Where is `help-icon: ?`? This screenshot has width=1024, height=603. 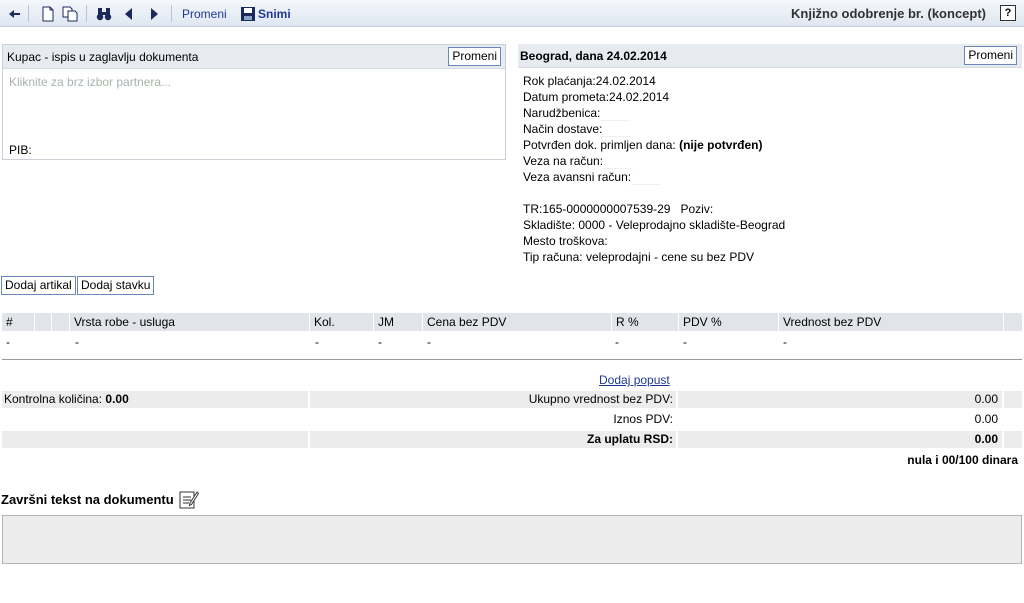
help-icon: ? is located at coordinates (1008, 13).